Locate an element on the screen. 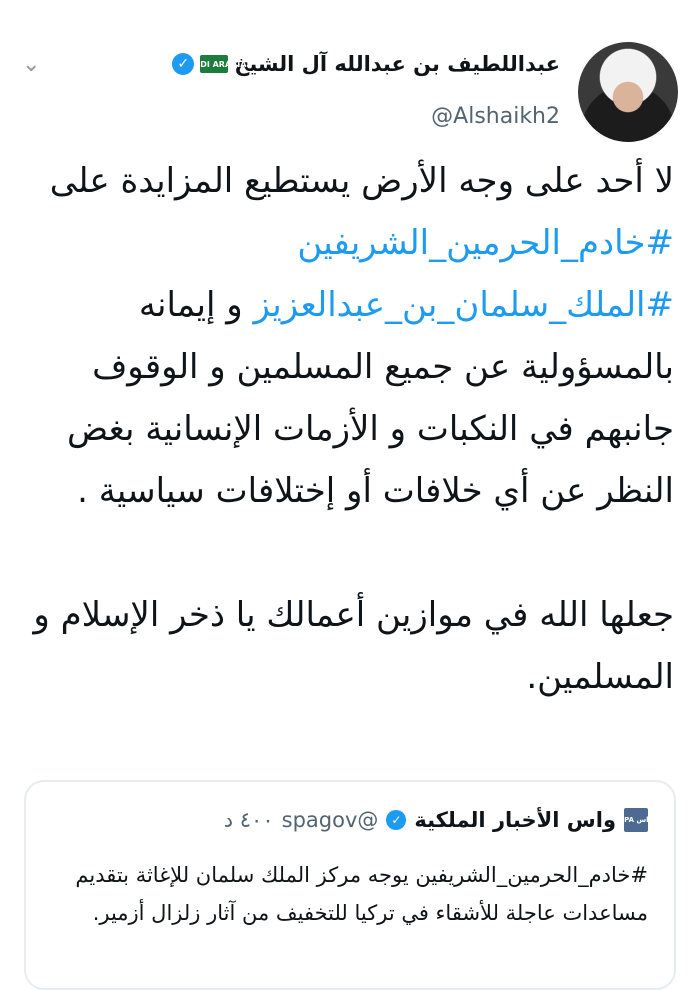 The height and width of the screenshot is (990, 700). author-handle: @Alshaikh2 is located at coordinates (495, 116).